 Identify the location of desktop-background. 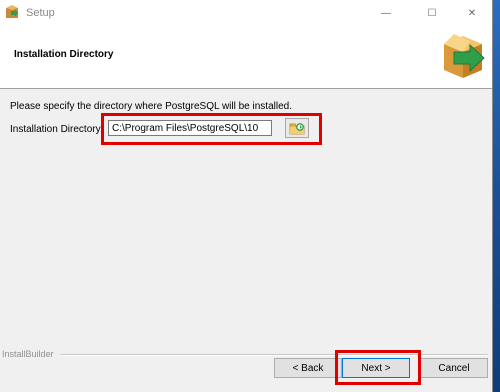
(496, 196).